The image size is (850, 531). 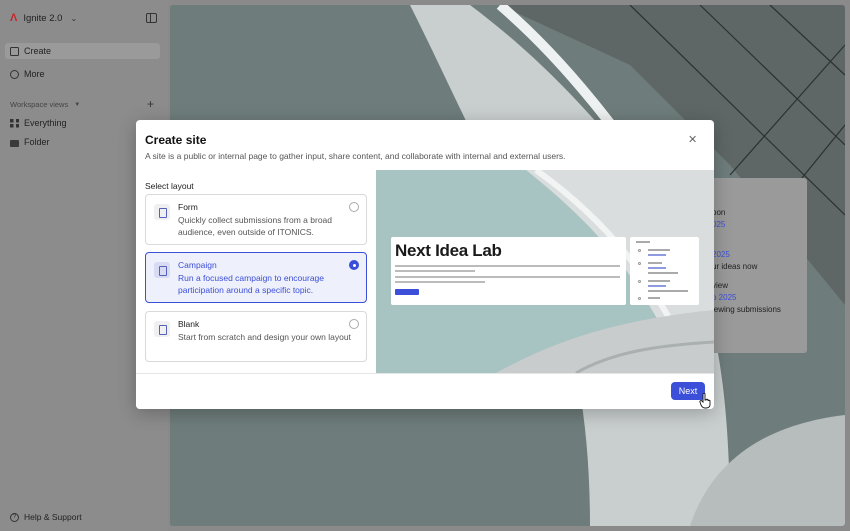 I want to click on modal-title: Create site, so click(x=176, y=140).